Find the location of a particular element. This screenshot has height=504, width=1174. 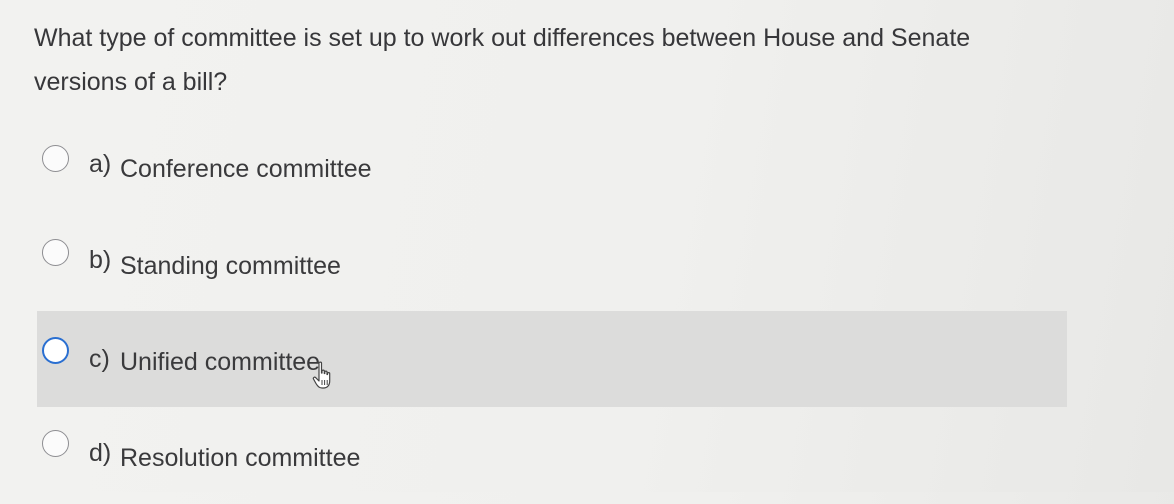

option-letter-d: d) is located at coordinates (100, 453).